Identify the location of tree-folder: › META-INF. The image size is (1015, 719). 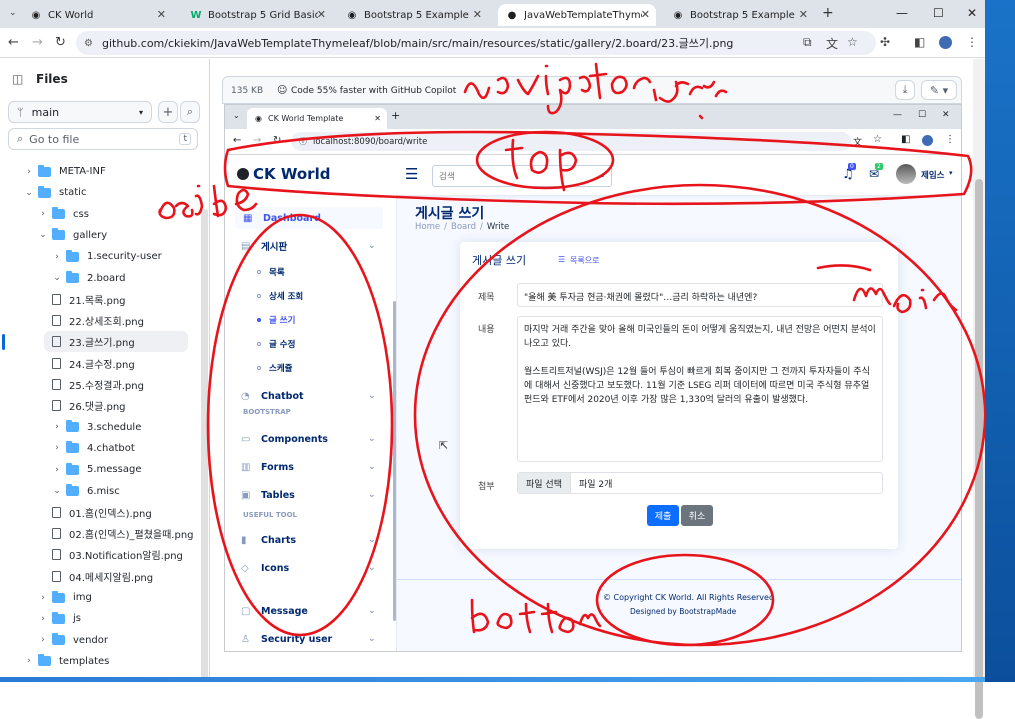
(98, 171).